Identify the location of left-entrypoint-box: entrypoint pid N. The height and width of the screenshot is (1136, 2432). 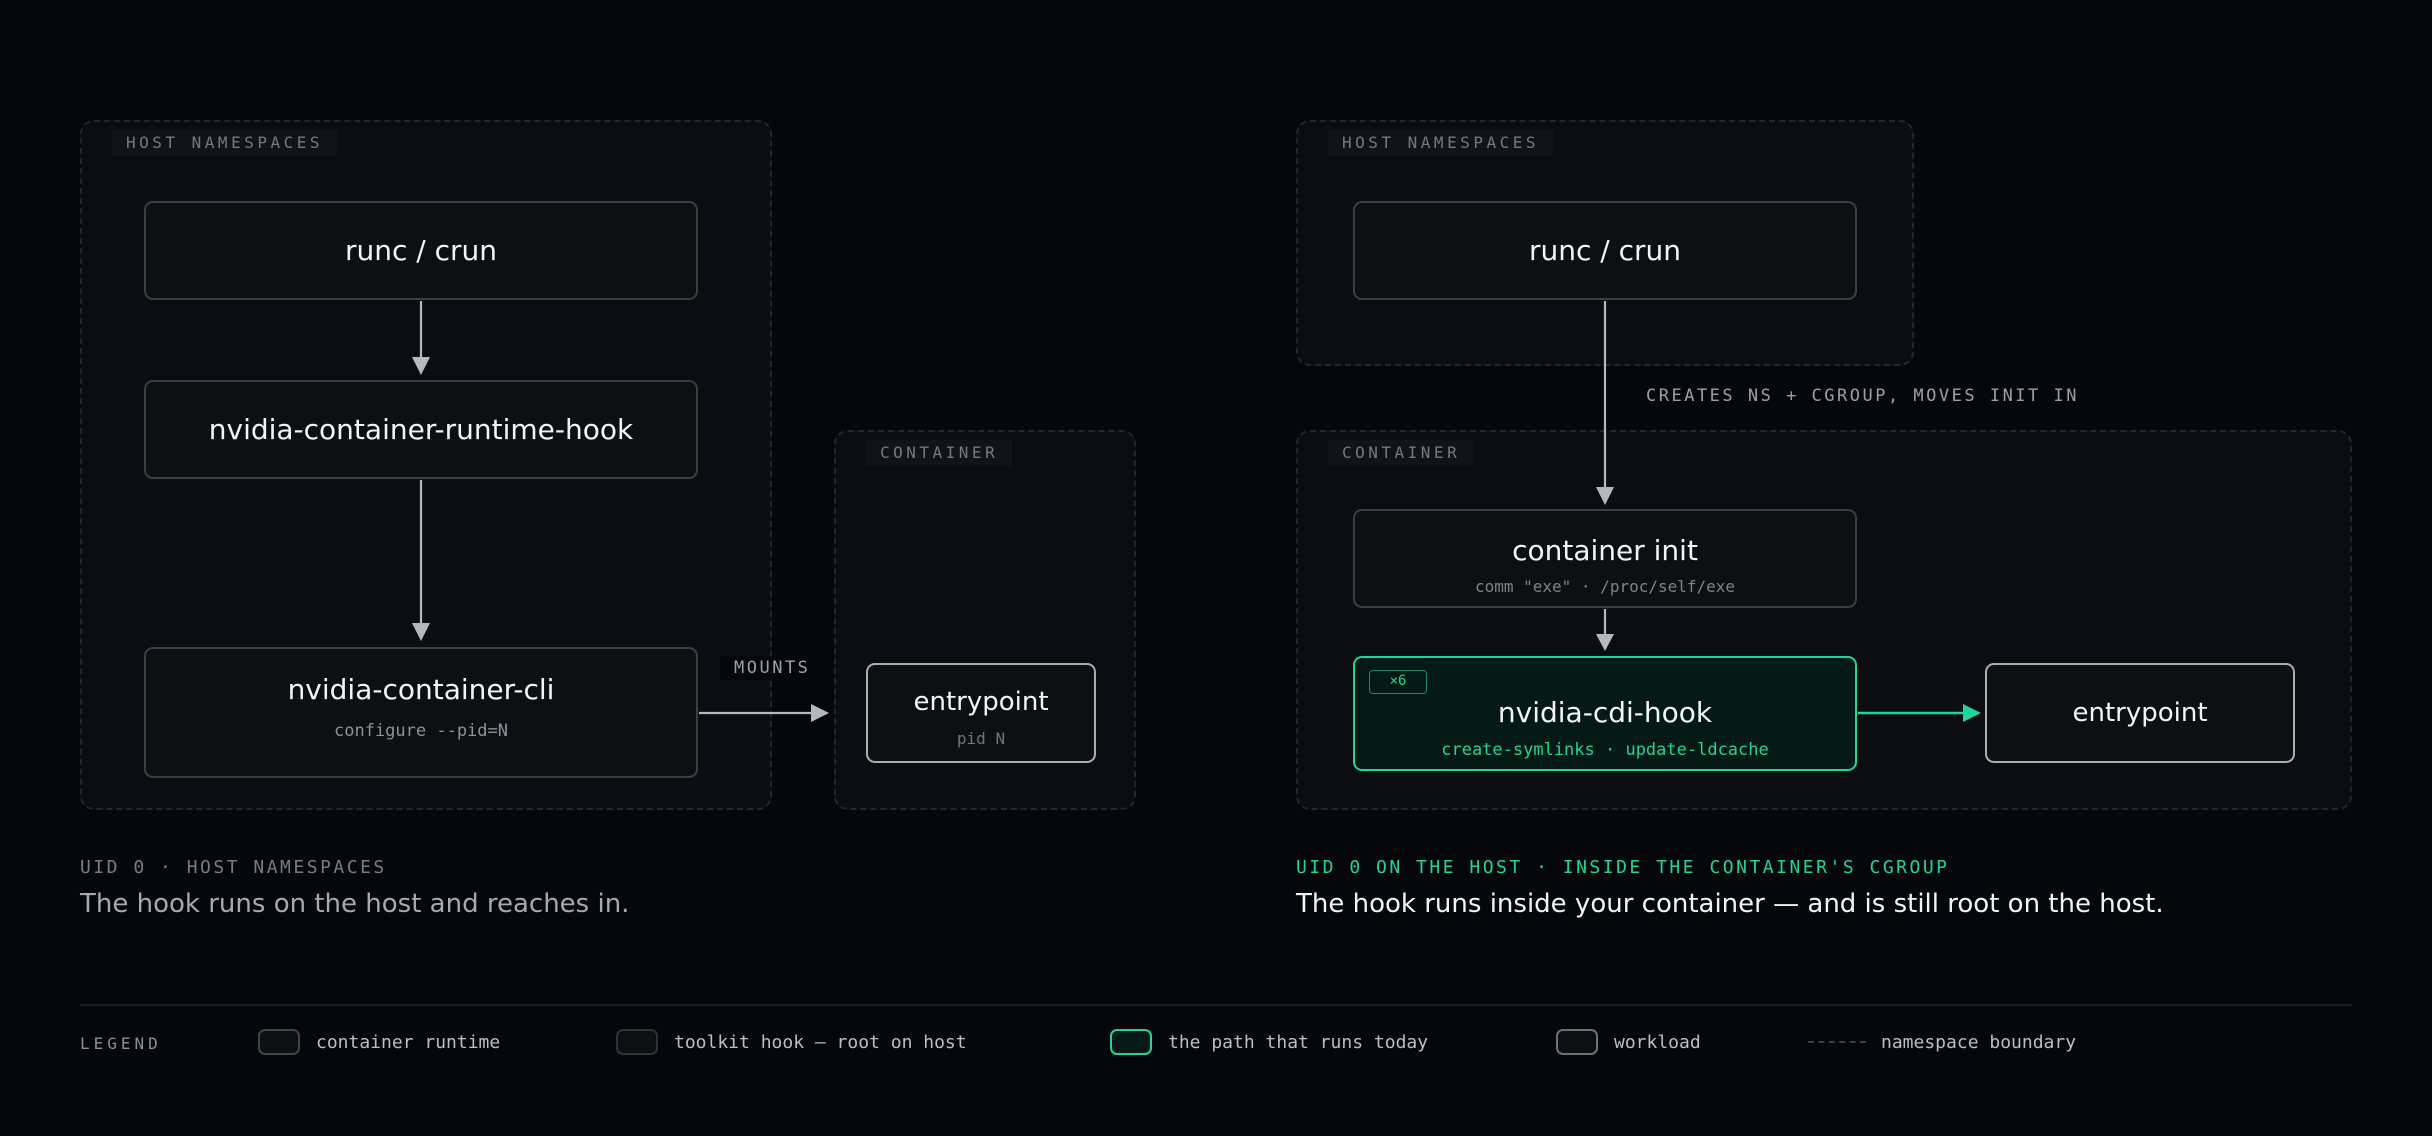
(981, 713).